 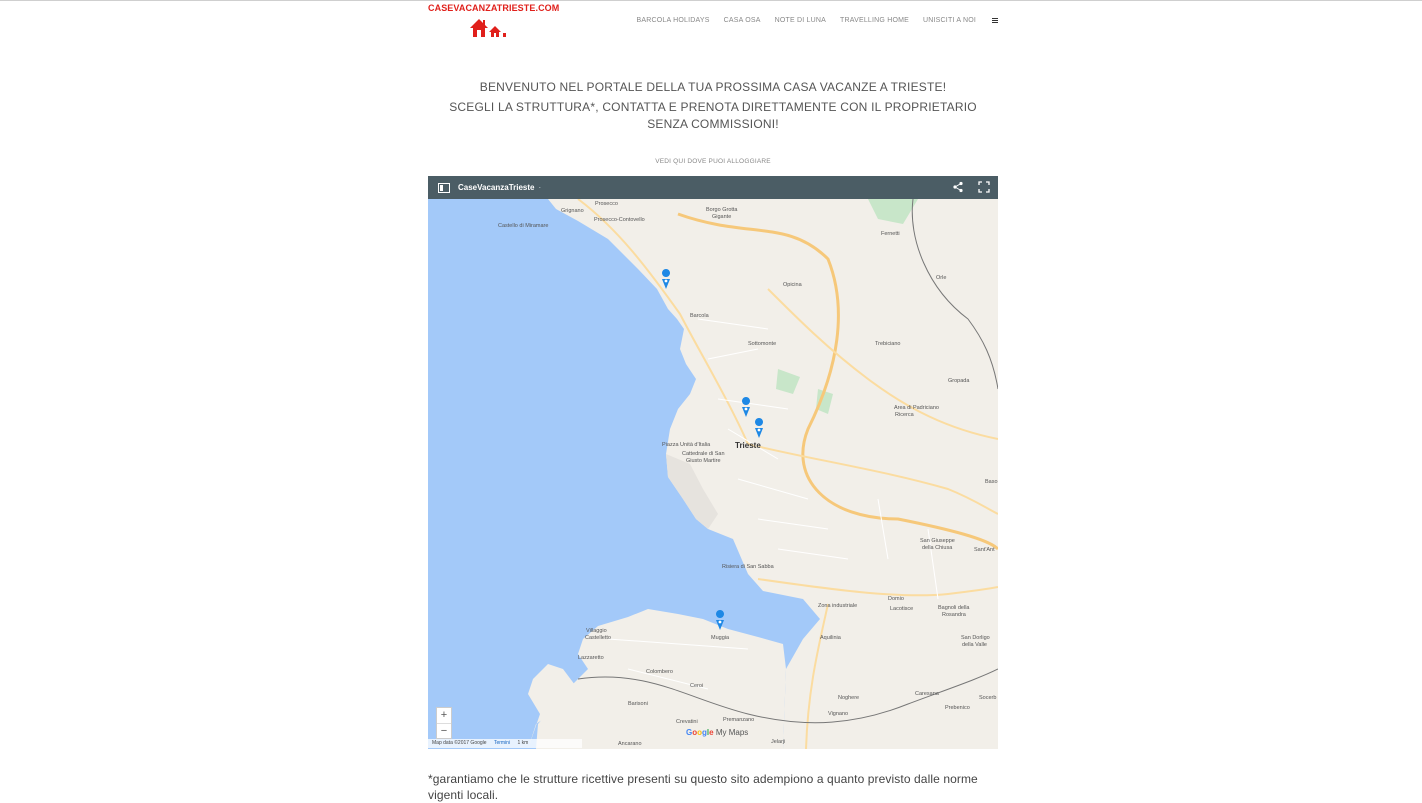 I want to click on label-castello: Castello di Miramare, so click(x=523, y=226).